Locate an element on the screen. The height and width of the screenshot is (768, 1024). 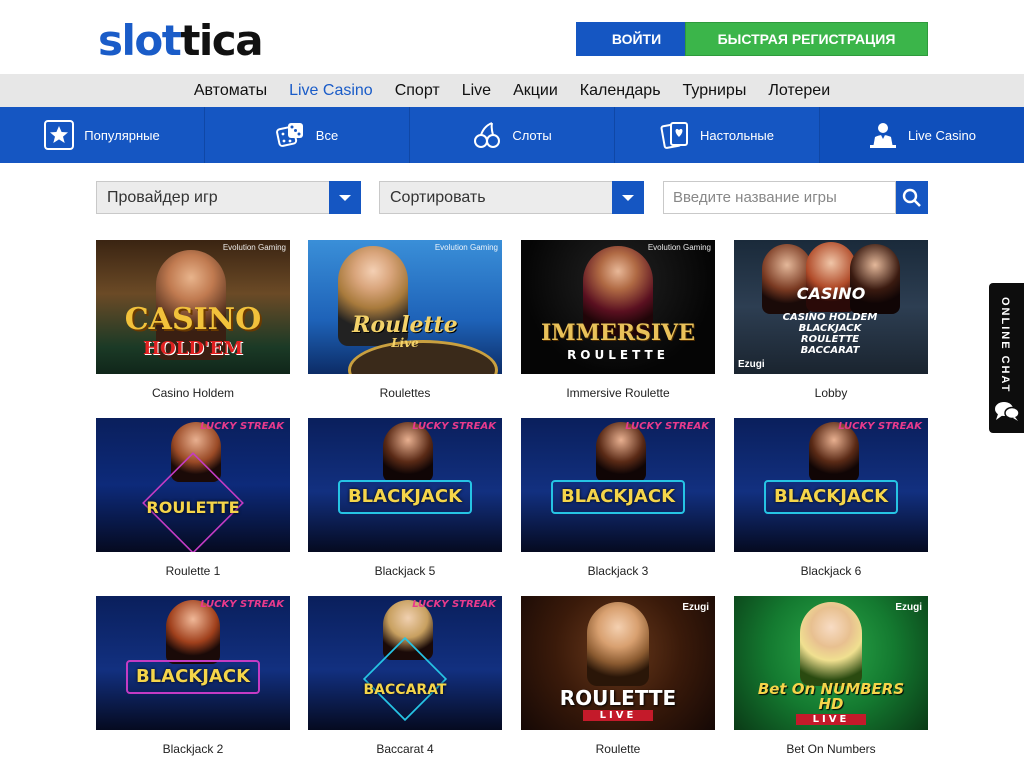
game-card: LUCKY STREAK BACCARAT Baccarat 4 is located at coordinates (405, 676).